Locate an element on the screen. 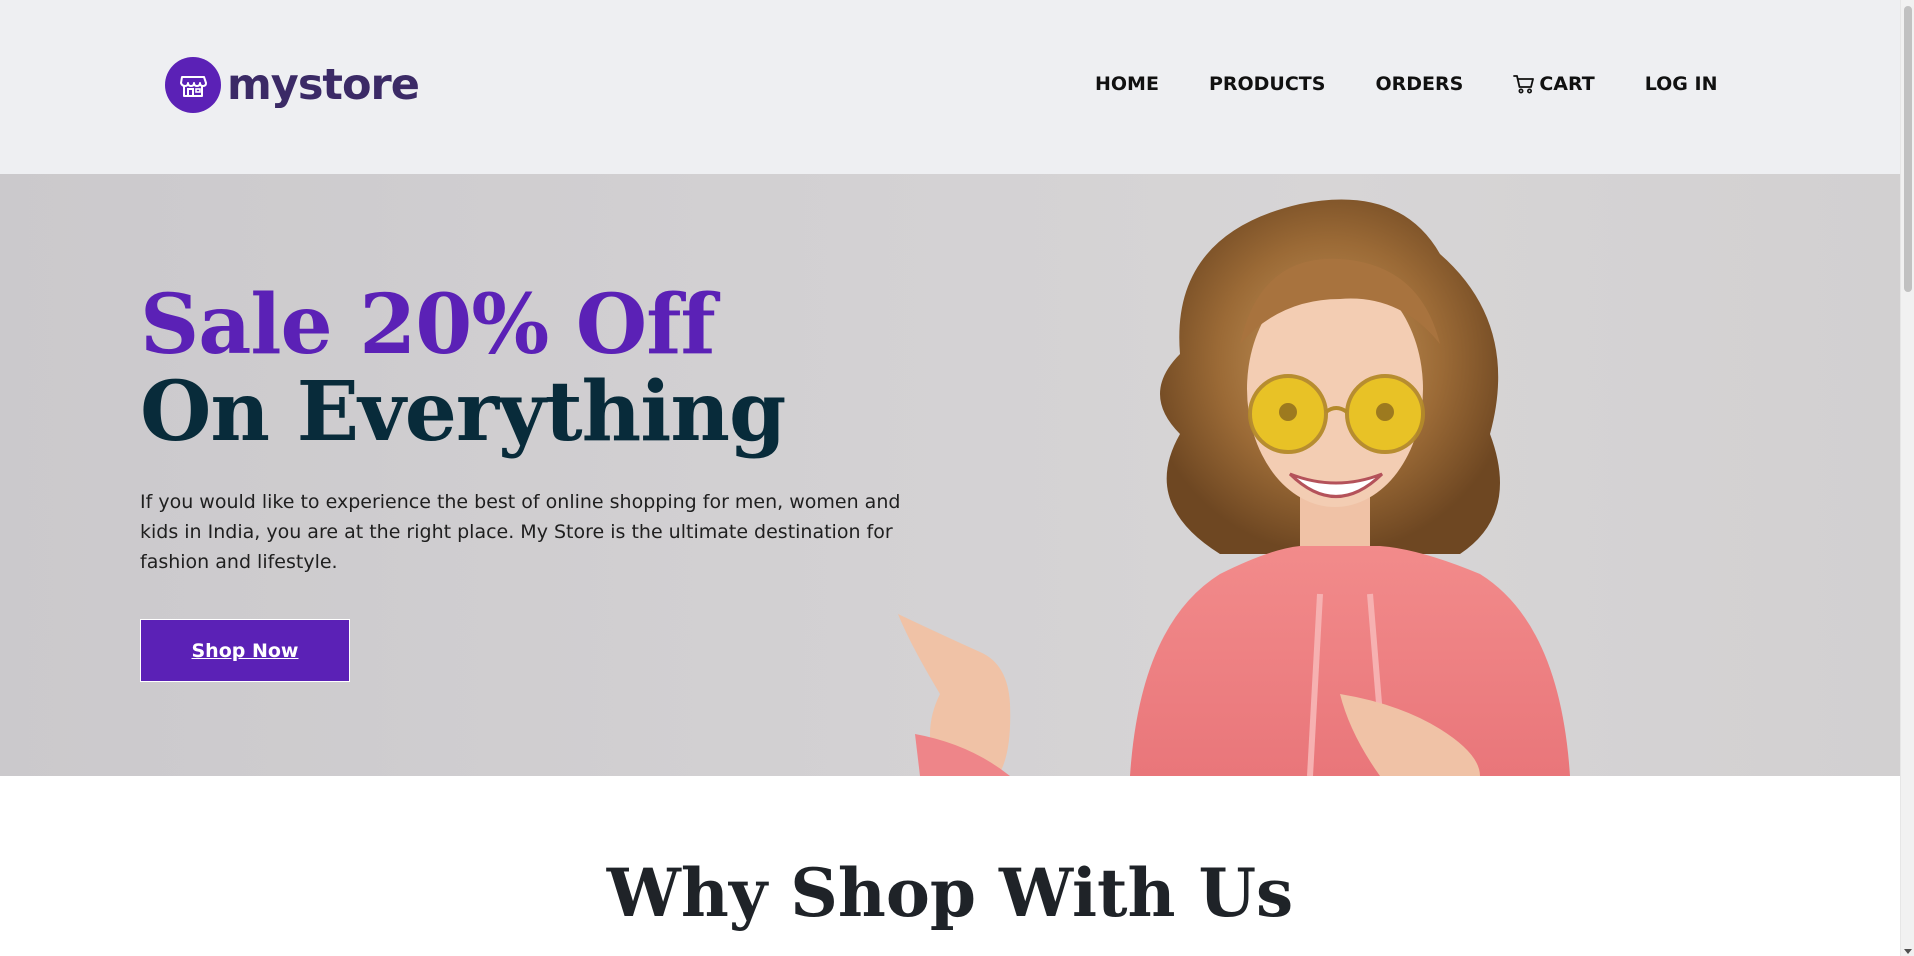  store-icon is located at coordinates (193, 85).